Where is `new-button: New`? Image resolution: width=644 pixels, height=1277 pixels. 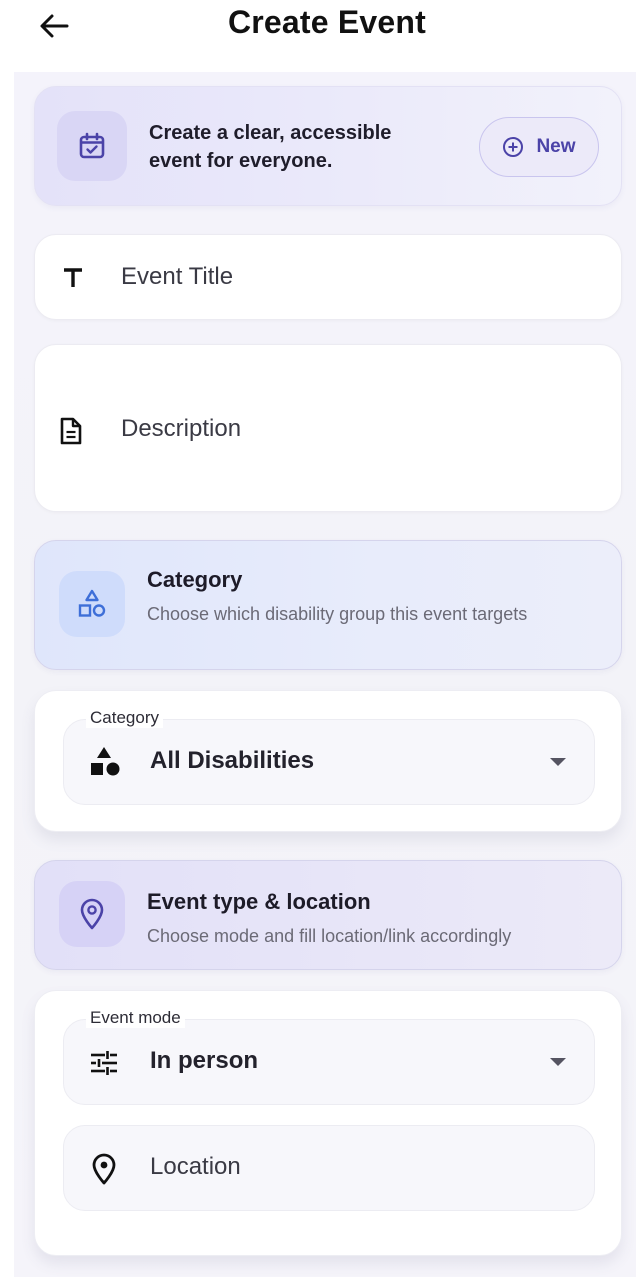 new-button: New is located at coordinates (539, 147).